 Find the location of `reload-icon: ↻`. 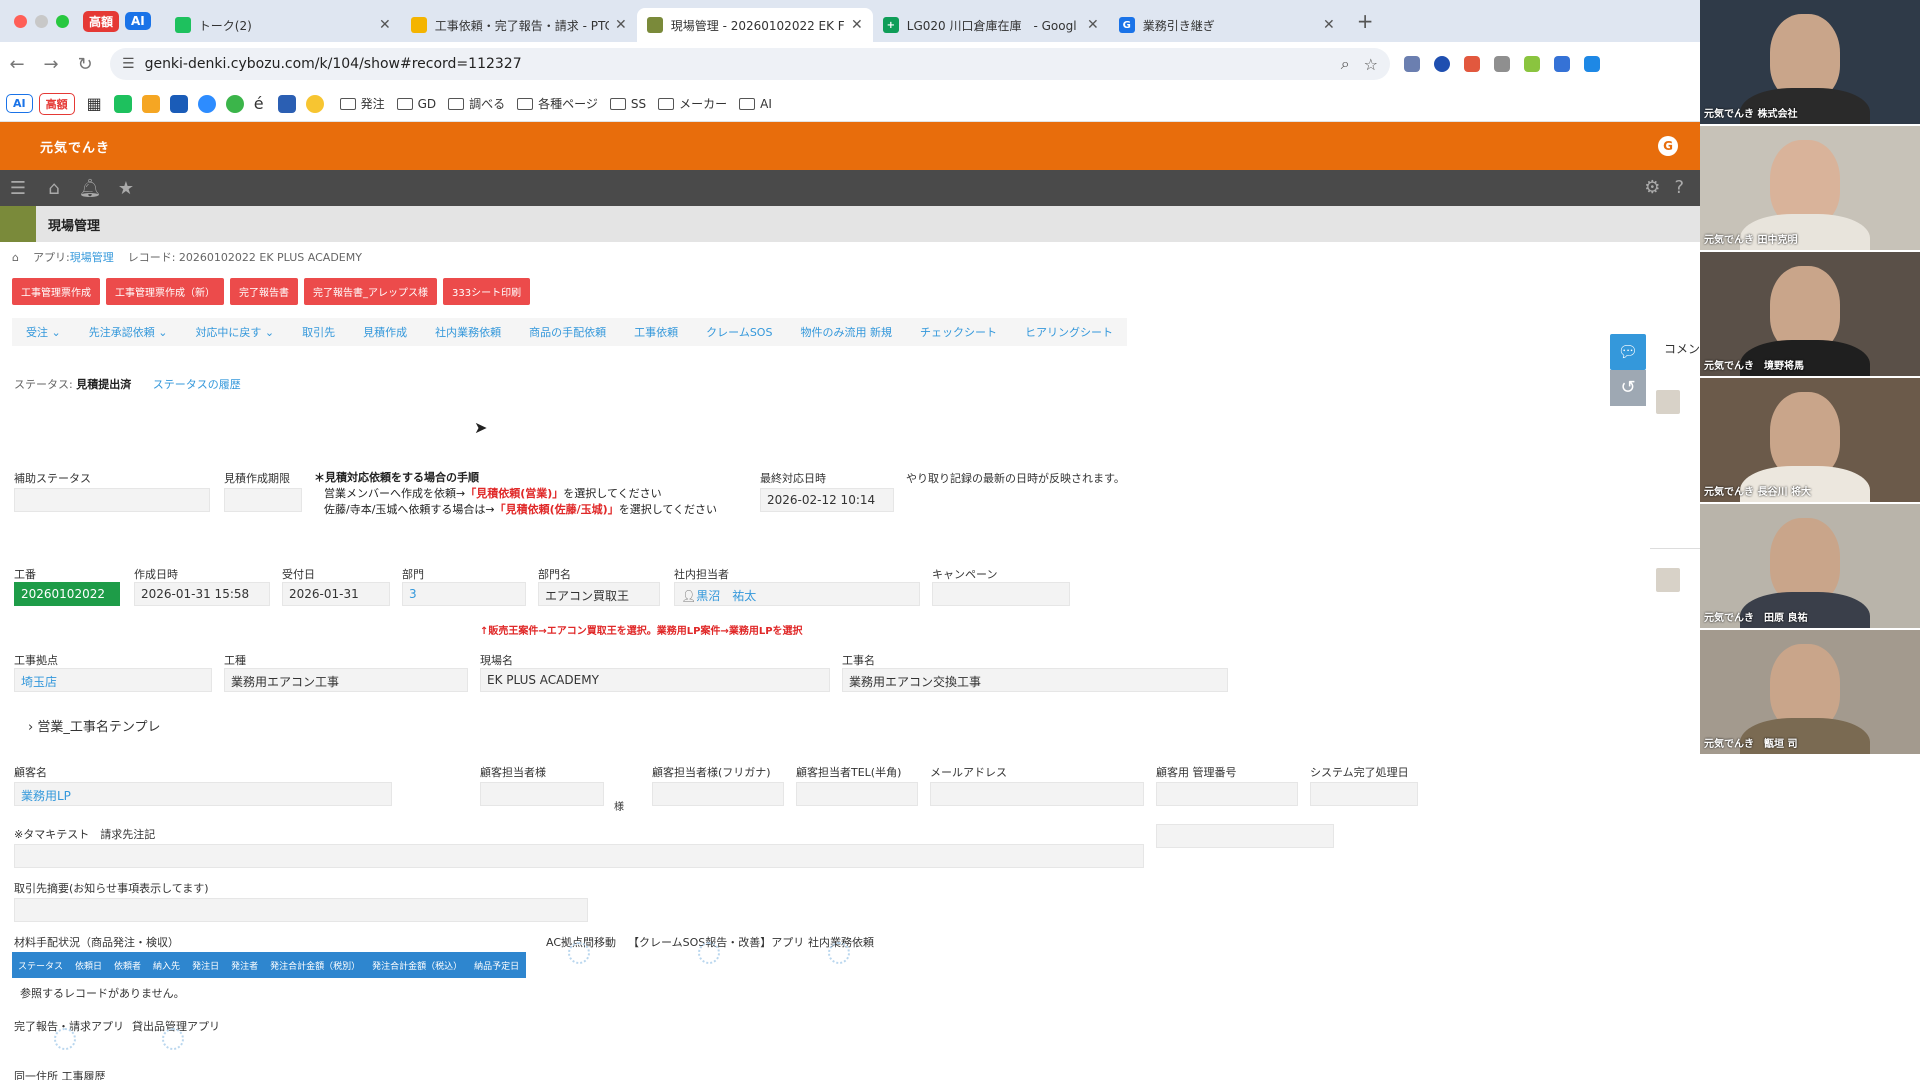

reload-icon: ↻ is located at coordinates (85, 64).